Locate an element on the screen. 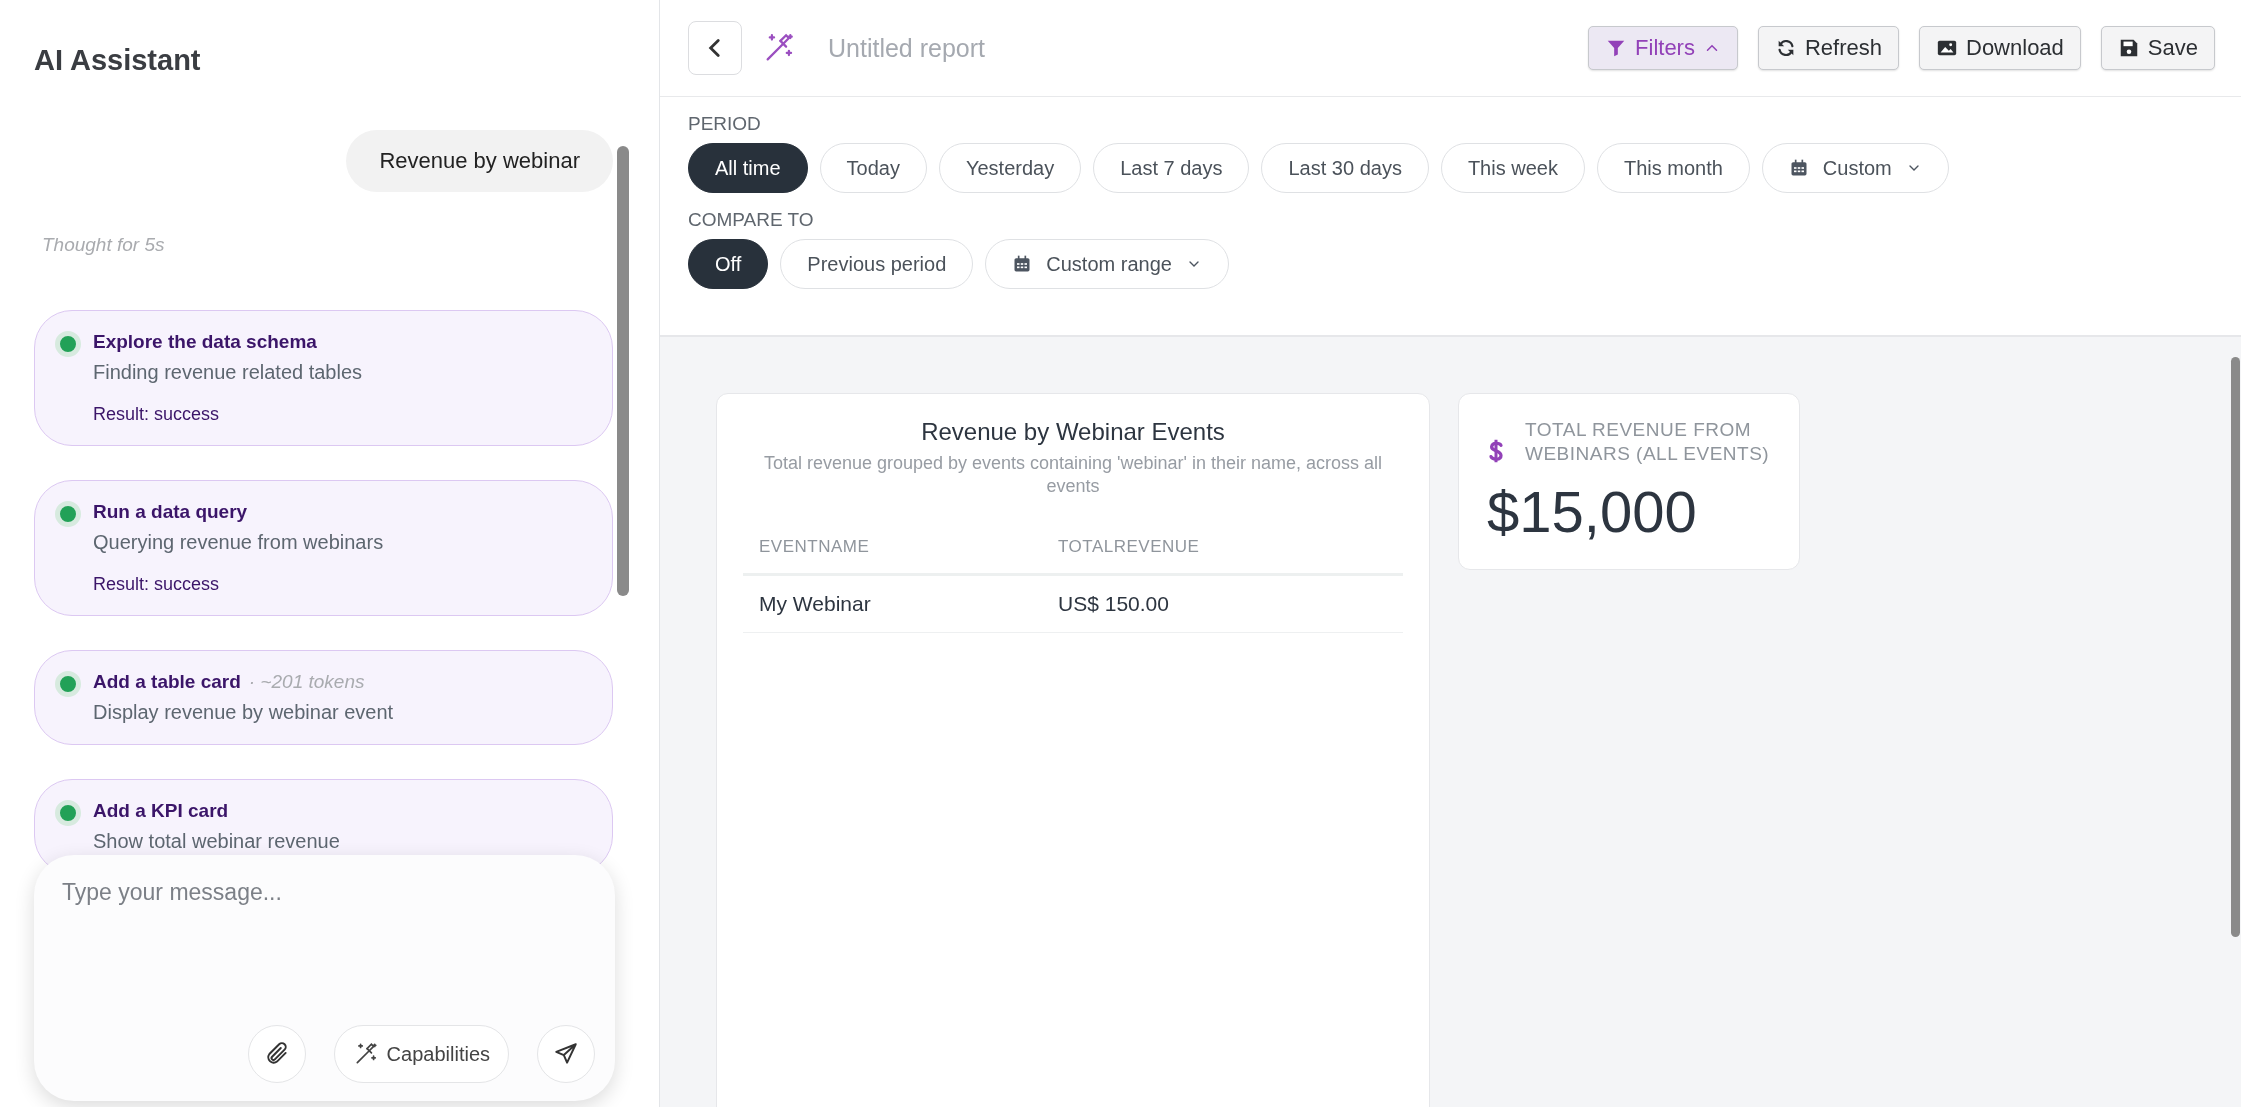 Image resolution: width=2241 pixels, height=1107 pixels. column-header: TOTALREVENUE is located at coordinates (1222, 547).